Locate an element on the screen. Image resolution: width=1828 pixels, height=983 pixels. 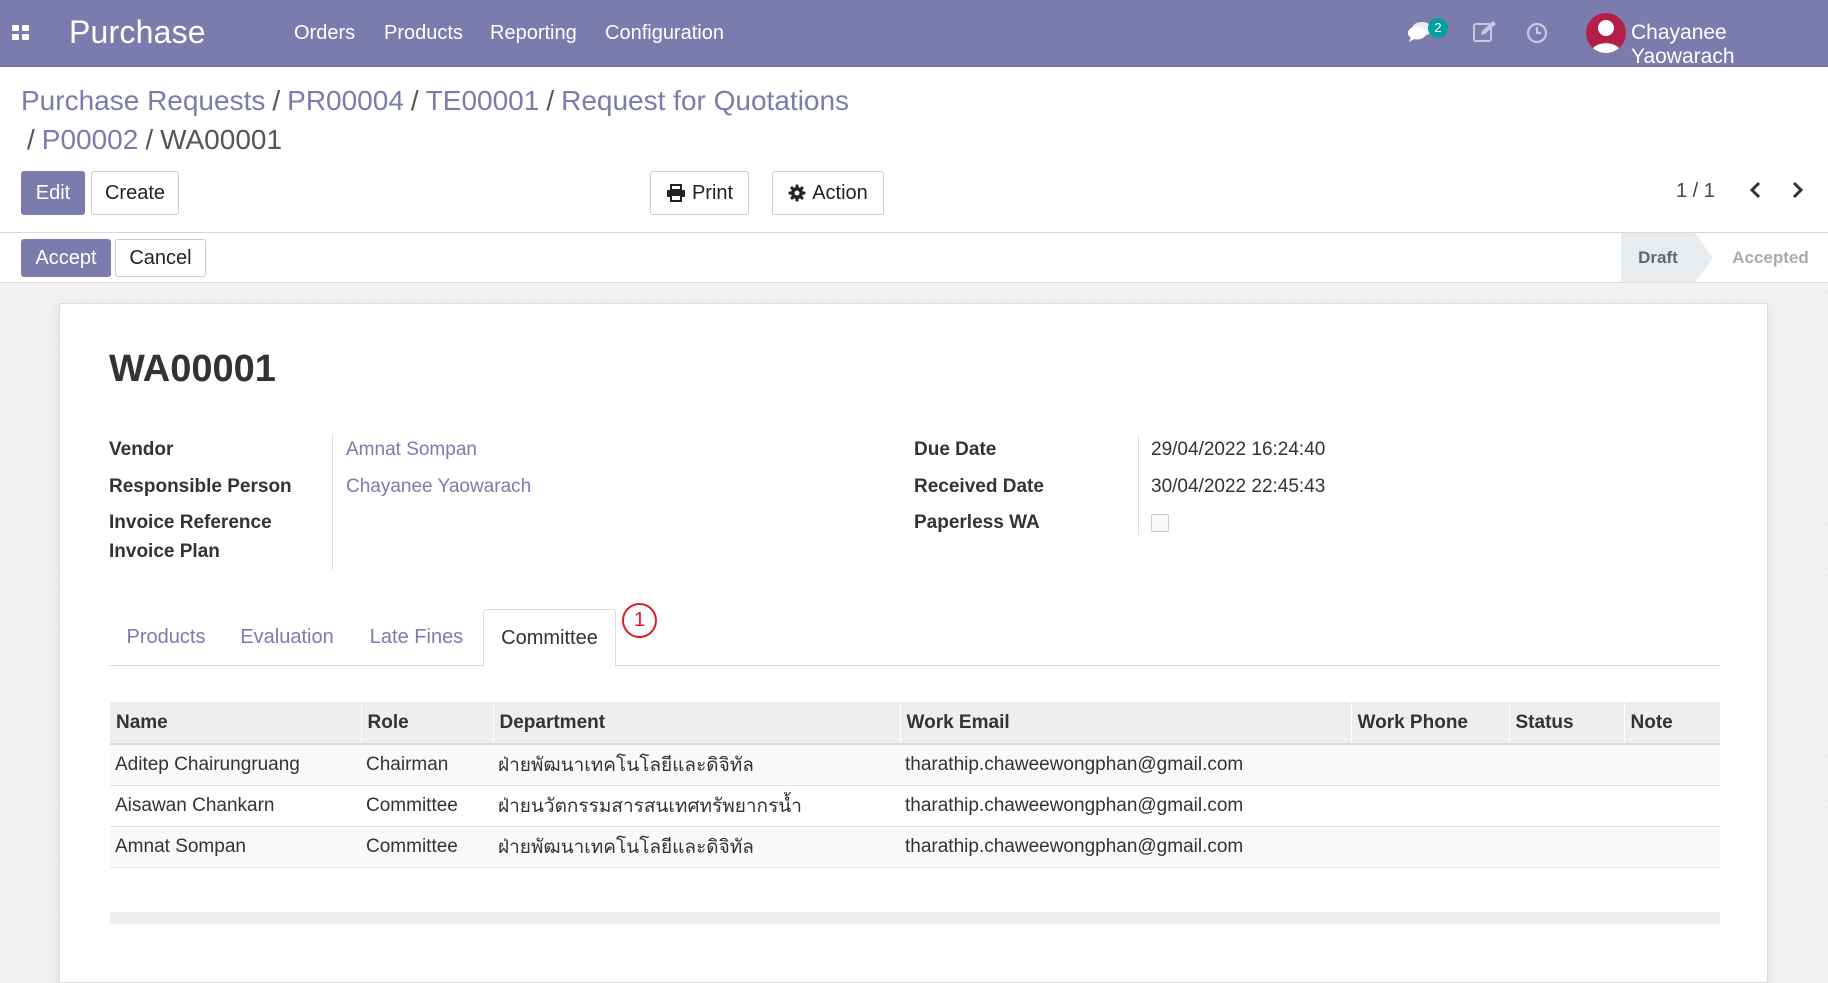
breadcrumb-purchase-requests: Purchase Requests is located at coordinates (143, 100).